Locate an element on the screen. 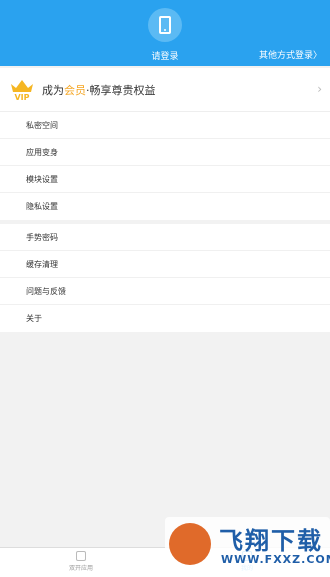  menu-item-gesture-password: 手势密码 is located at coordinates (165, 237).